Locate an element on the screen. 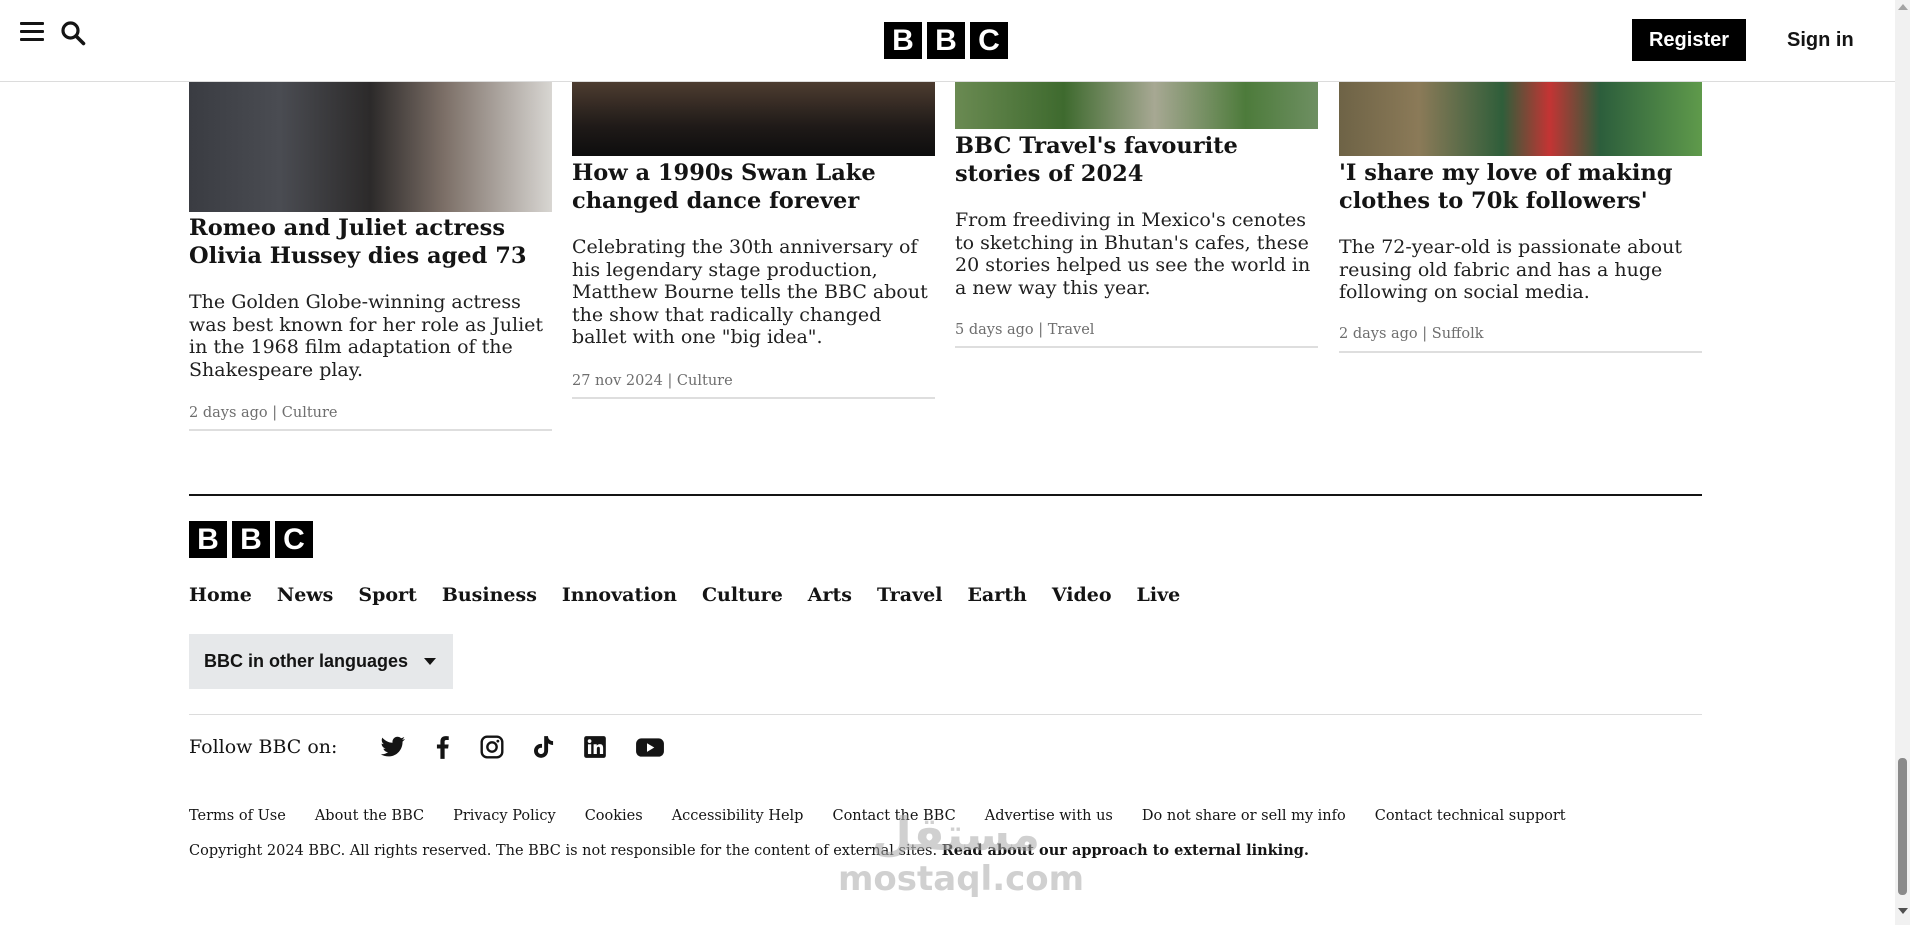 This screenshot has width=1910, height=925. footer-nav-video: Video is located at coordinates (1082, 595).